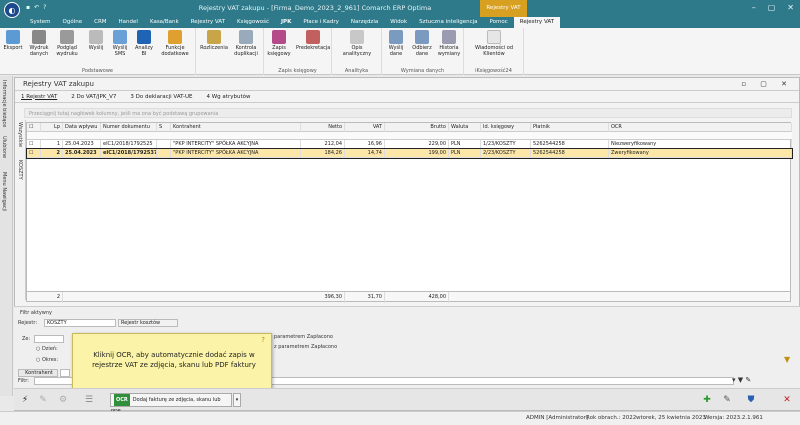 The height and width of the screenshot is (425, 800). I want to click on col-lp: Lp, so click(52, 127).